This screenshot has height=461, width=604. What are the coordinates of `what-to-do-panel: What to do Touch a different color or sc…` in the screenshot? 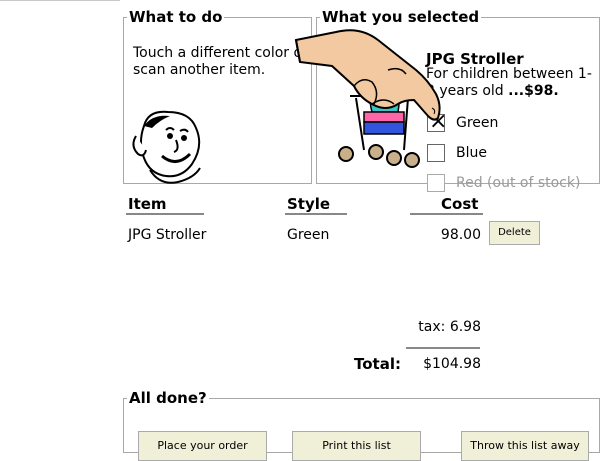 It's located at (217, 96).